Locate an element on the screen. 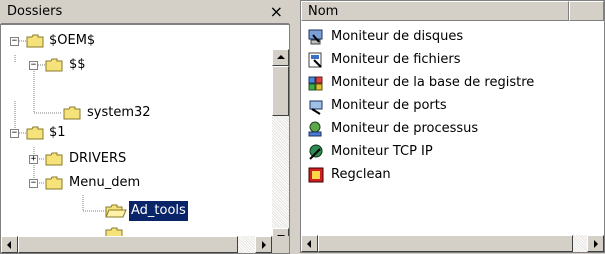 The width and height of the screenshot is (605, 254). list-item-label: Moniteur de ports is located at coordinates (389, 105).